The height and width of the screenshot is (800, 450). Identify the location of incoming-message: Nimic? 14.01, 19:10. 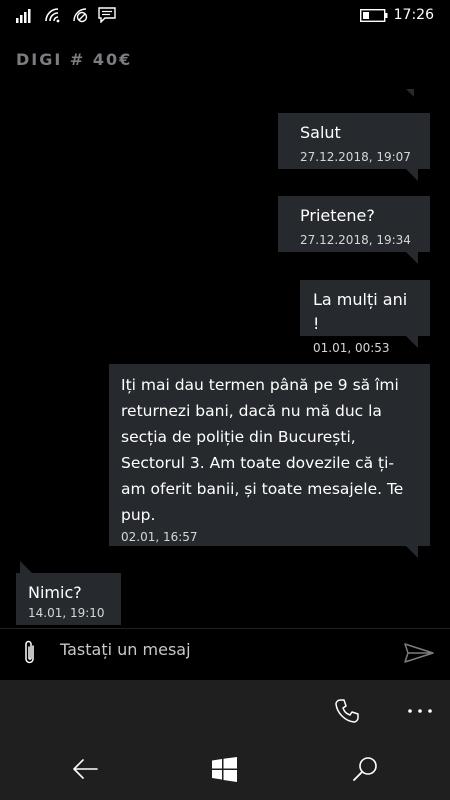
(68, 599).